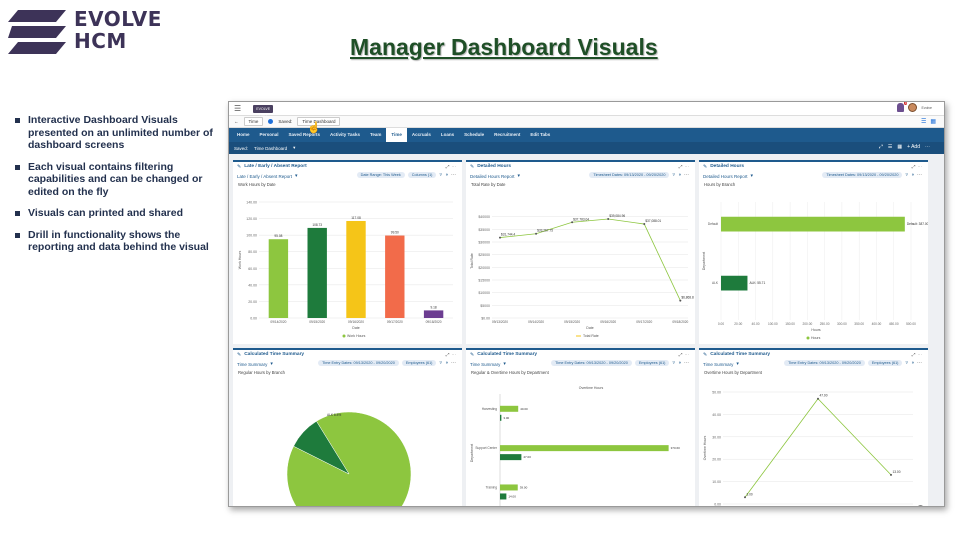  What do you see at coordinates (913, 147) in the screenshot?
I see `add-widget-button: + Add` at bounding box center [913, 147].